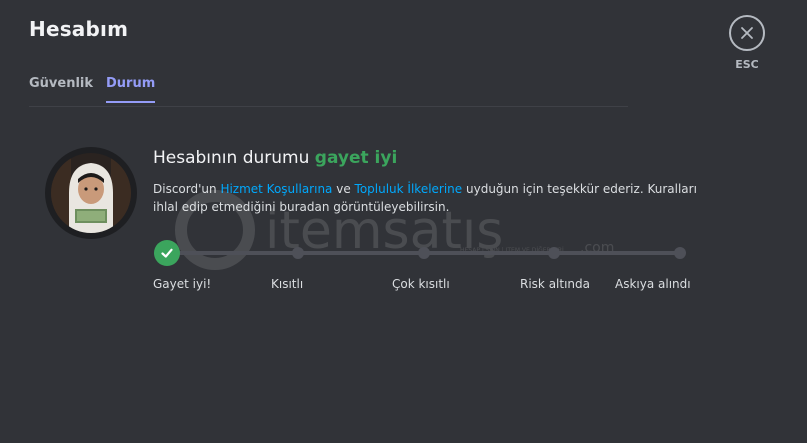 The height and width of the screenshot is (443, 807). Describe the element at coordinates (276, 189) in the screenshot. I see `terms-of-service-link: Hizmet Koşullarına` at that location.